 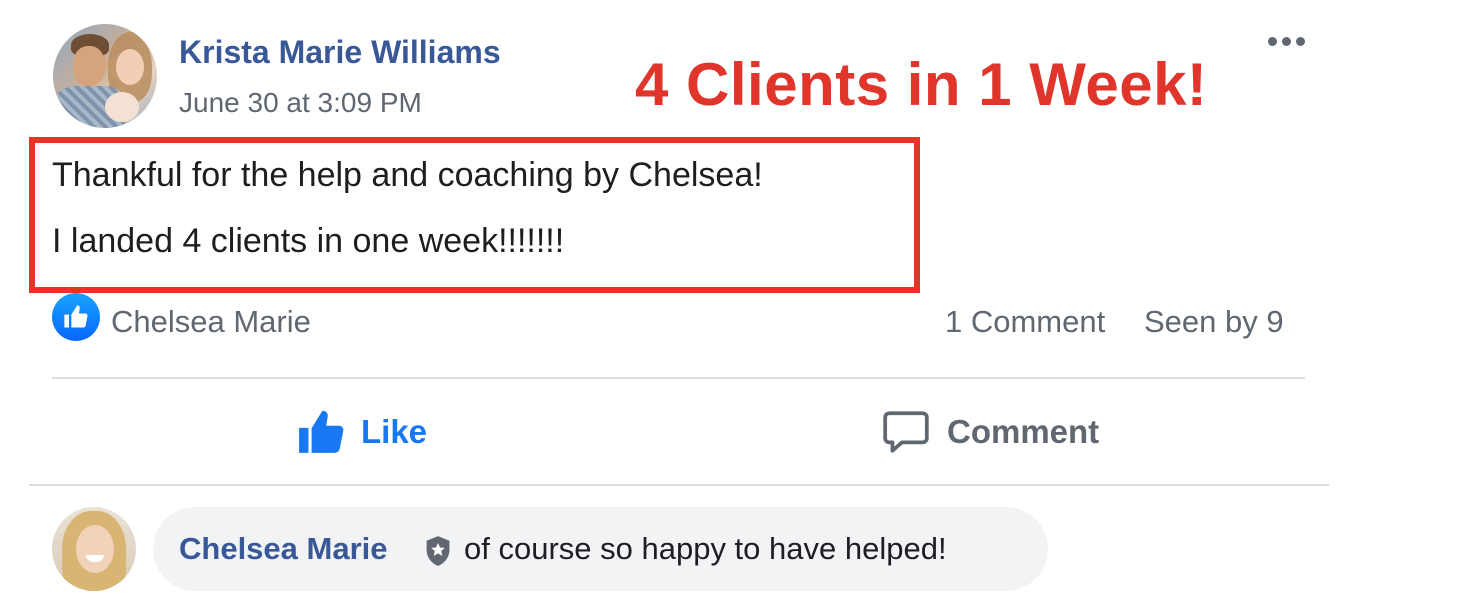 I want to click on thumbs-up-icon, so click(x=321, y=431).